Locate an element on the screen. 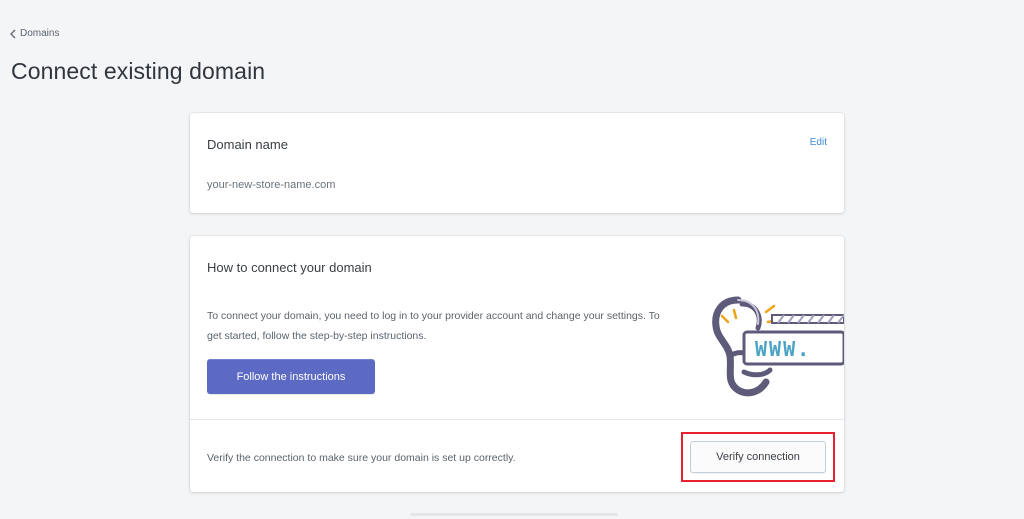 This screenshot has width=1024, height=519. domain-name-label: Domain name is located at coordinates (247, 144).